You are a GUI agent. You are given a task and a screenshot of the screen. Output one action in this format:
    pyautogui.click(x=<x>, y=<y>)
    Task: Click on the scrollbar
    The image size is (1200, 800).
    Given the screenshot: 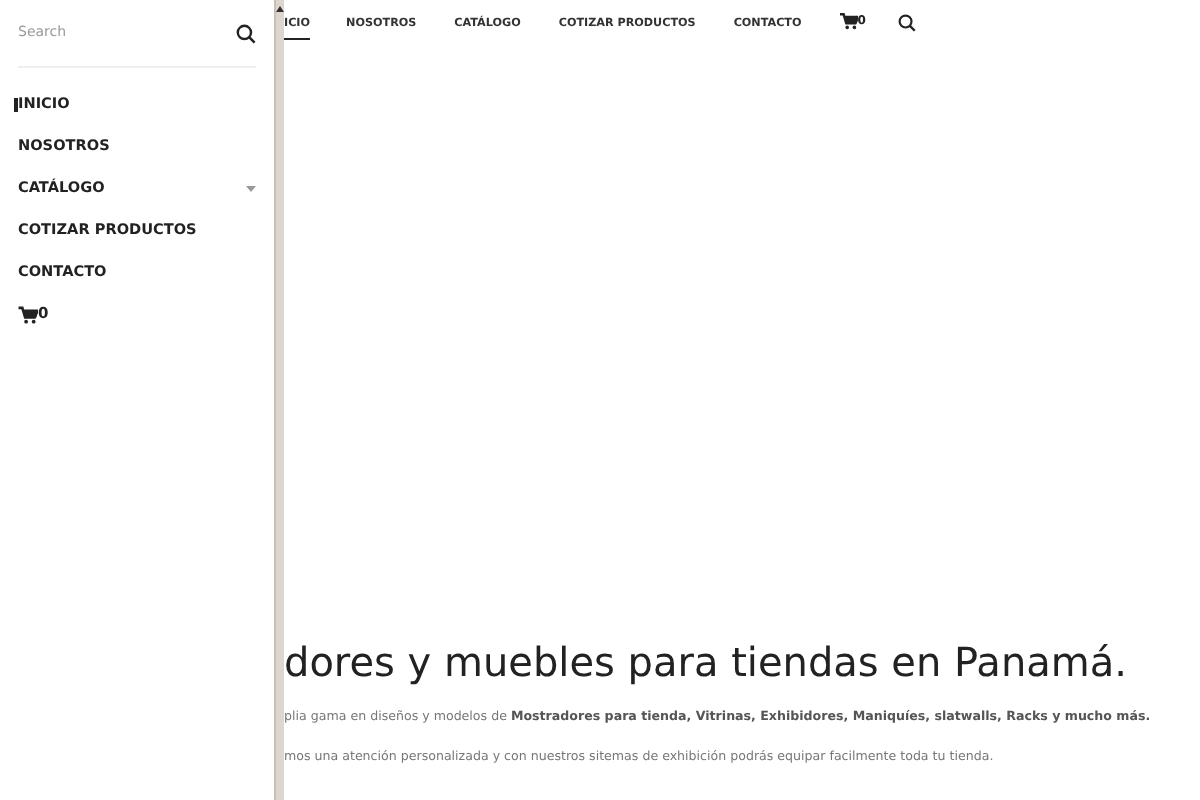 What is the action you would take?
    pyautogui.click(x=279, y=400)
    